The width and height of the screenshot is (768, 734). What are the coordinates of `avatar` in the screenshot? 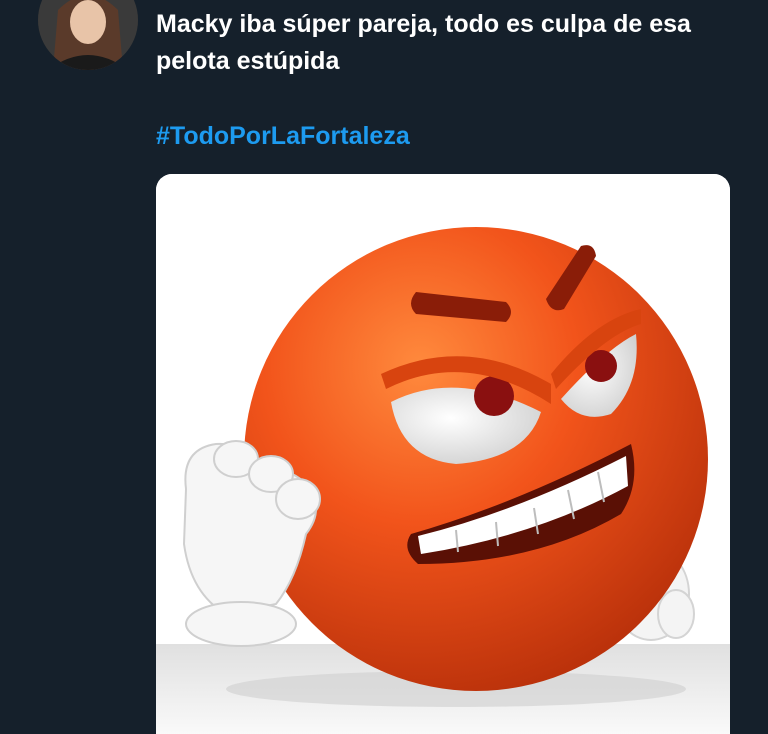 It's located at (88, 35).